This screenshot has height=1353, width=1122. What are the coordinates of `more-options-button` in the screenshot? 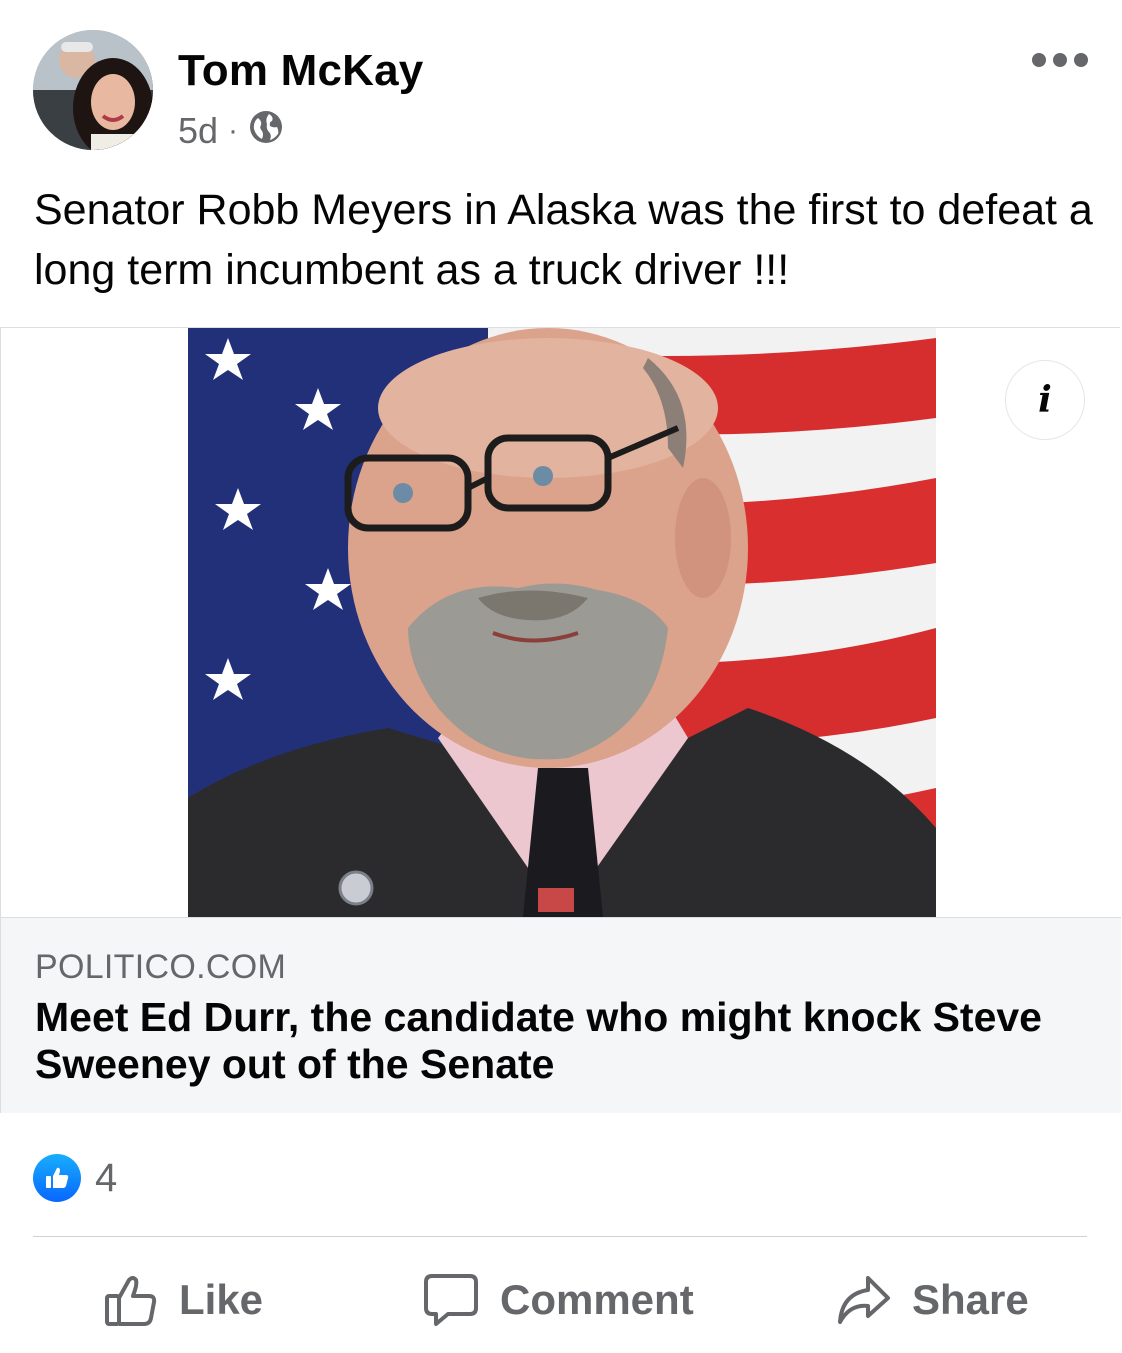 It's located at (1060, 60).